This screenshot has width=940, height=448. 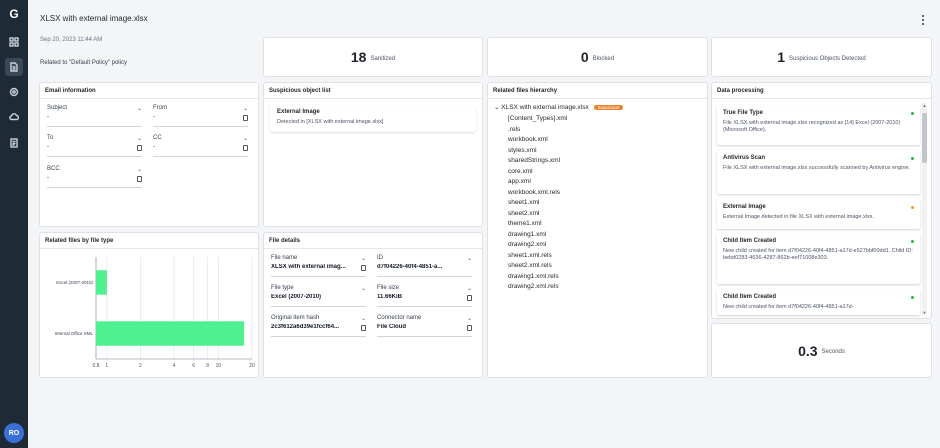 I want to click on x-tick-label: 2, so click(x=140, y=366).